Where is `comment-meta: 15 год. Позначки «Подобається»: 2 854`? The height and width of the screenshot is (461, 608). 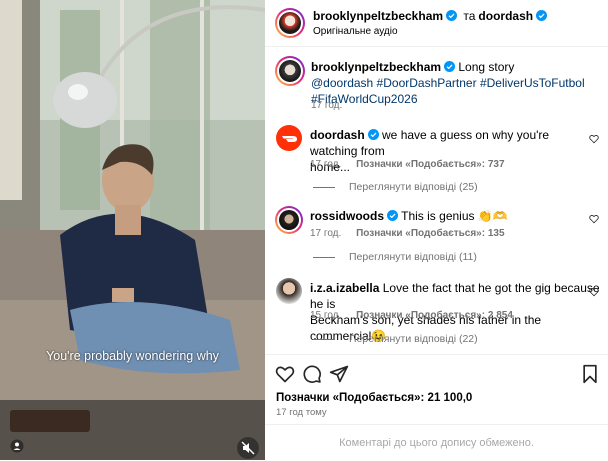 comment-meta: 15 год. Позначки «Подобається»: 2 854 is located at coordinates (411, 315).